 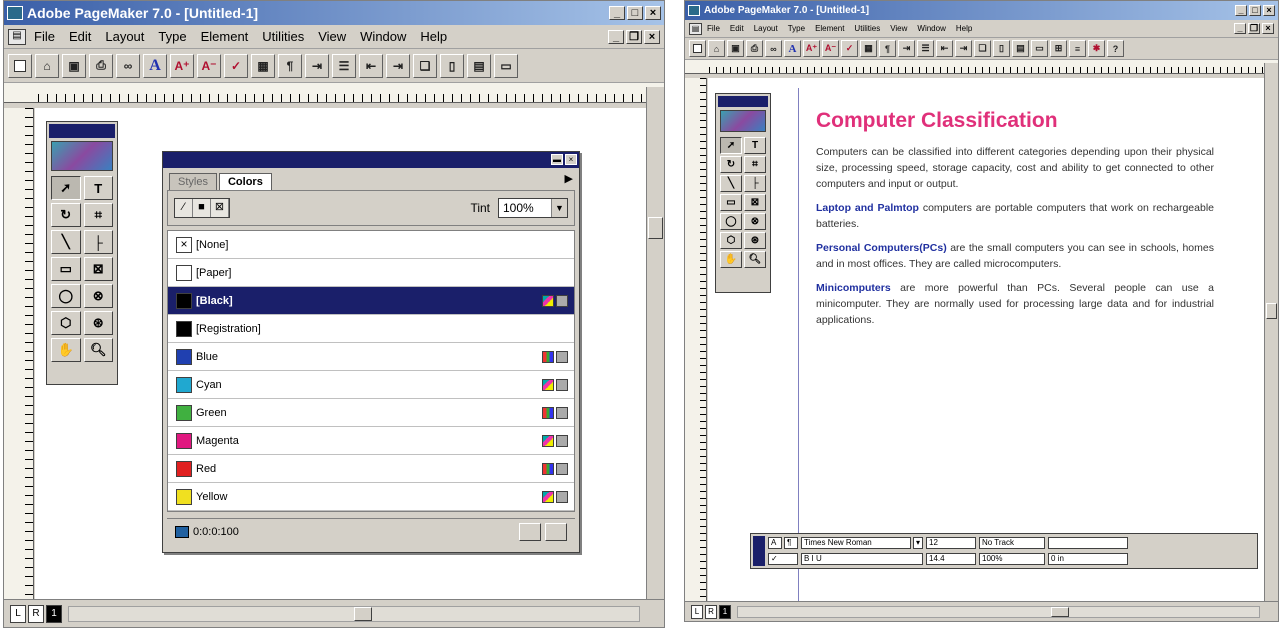 I want to click on fill-icon: ■, so click(x=202, y=208).